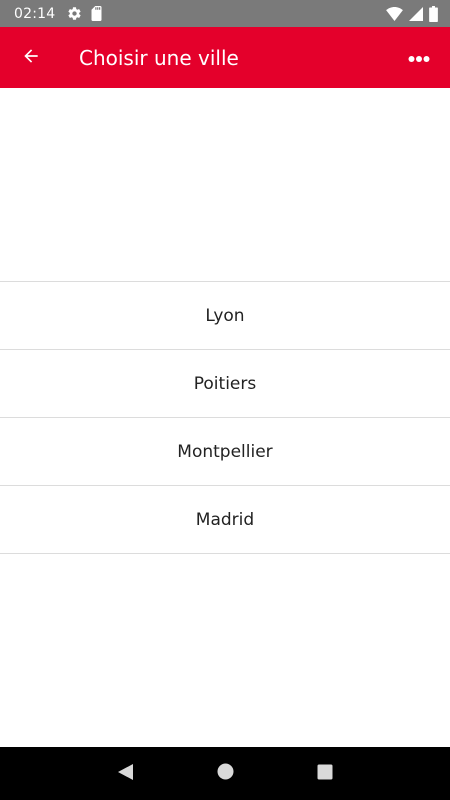 Image resolution: width=450 pixels, height=800 pixels. What do you see at coordinates (433, 13) in the screenshot?
I see `battery-icon` at bounding box center [433, 13].